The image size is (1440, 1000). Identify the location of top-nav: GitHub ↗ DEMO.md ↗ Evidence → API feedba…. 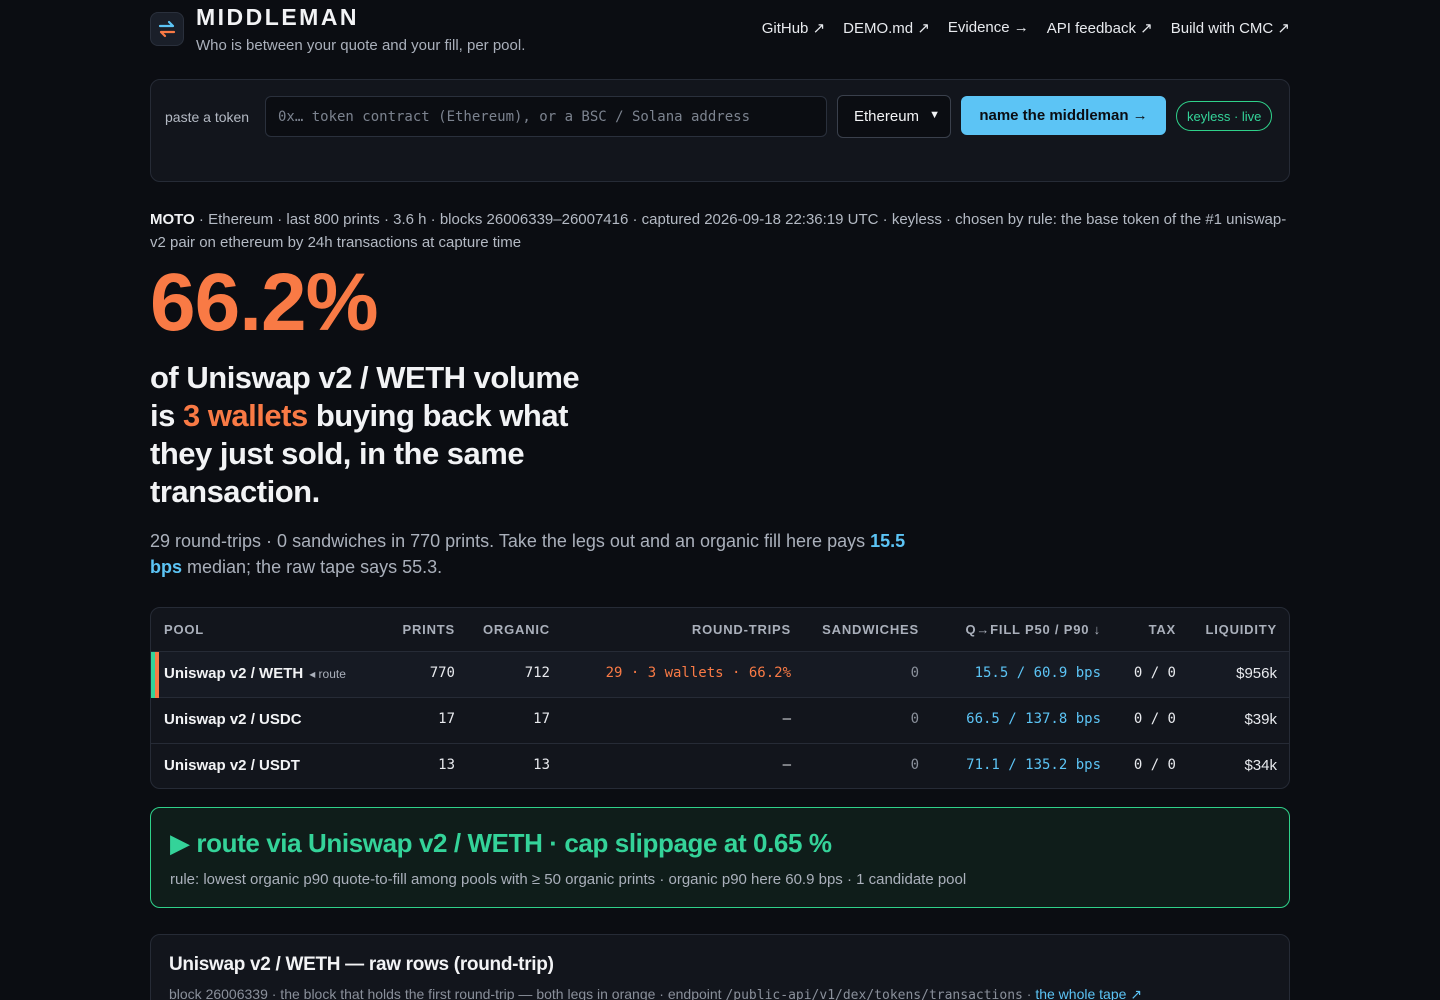
(1026, 28).